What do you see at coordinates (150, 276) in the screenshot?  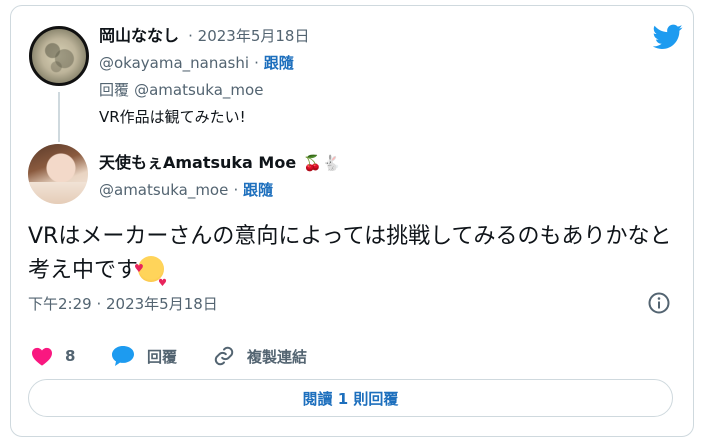 I see `smiling-face-with-hearts-icon` at bounding box center [150, 276].